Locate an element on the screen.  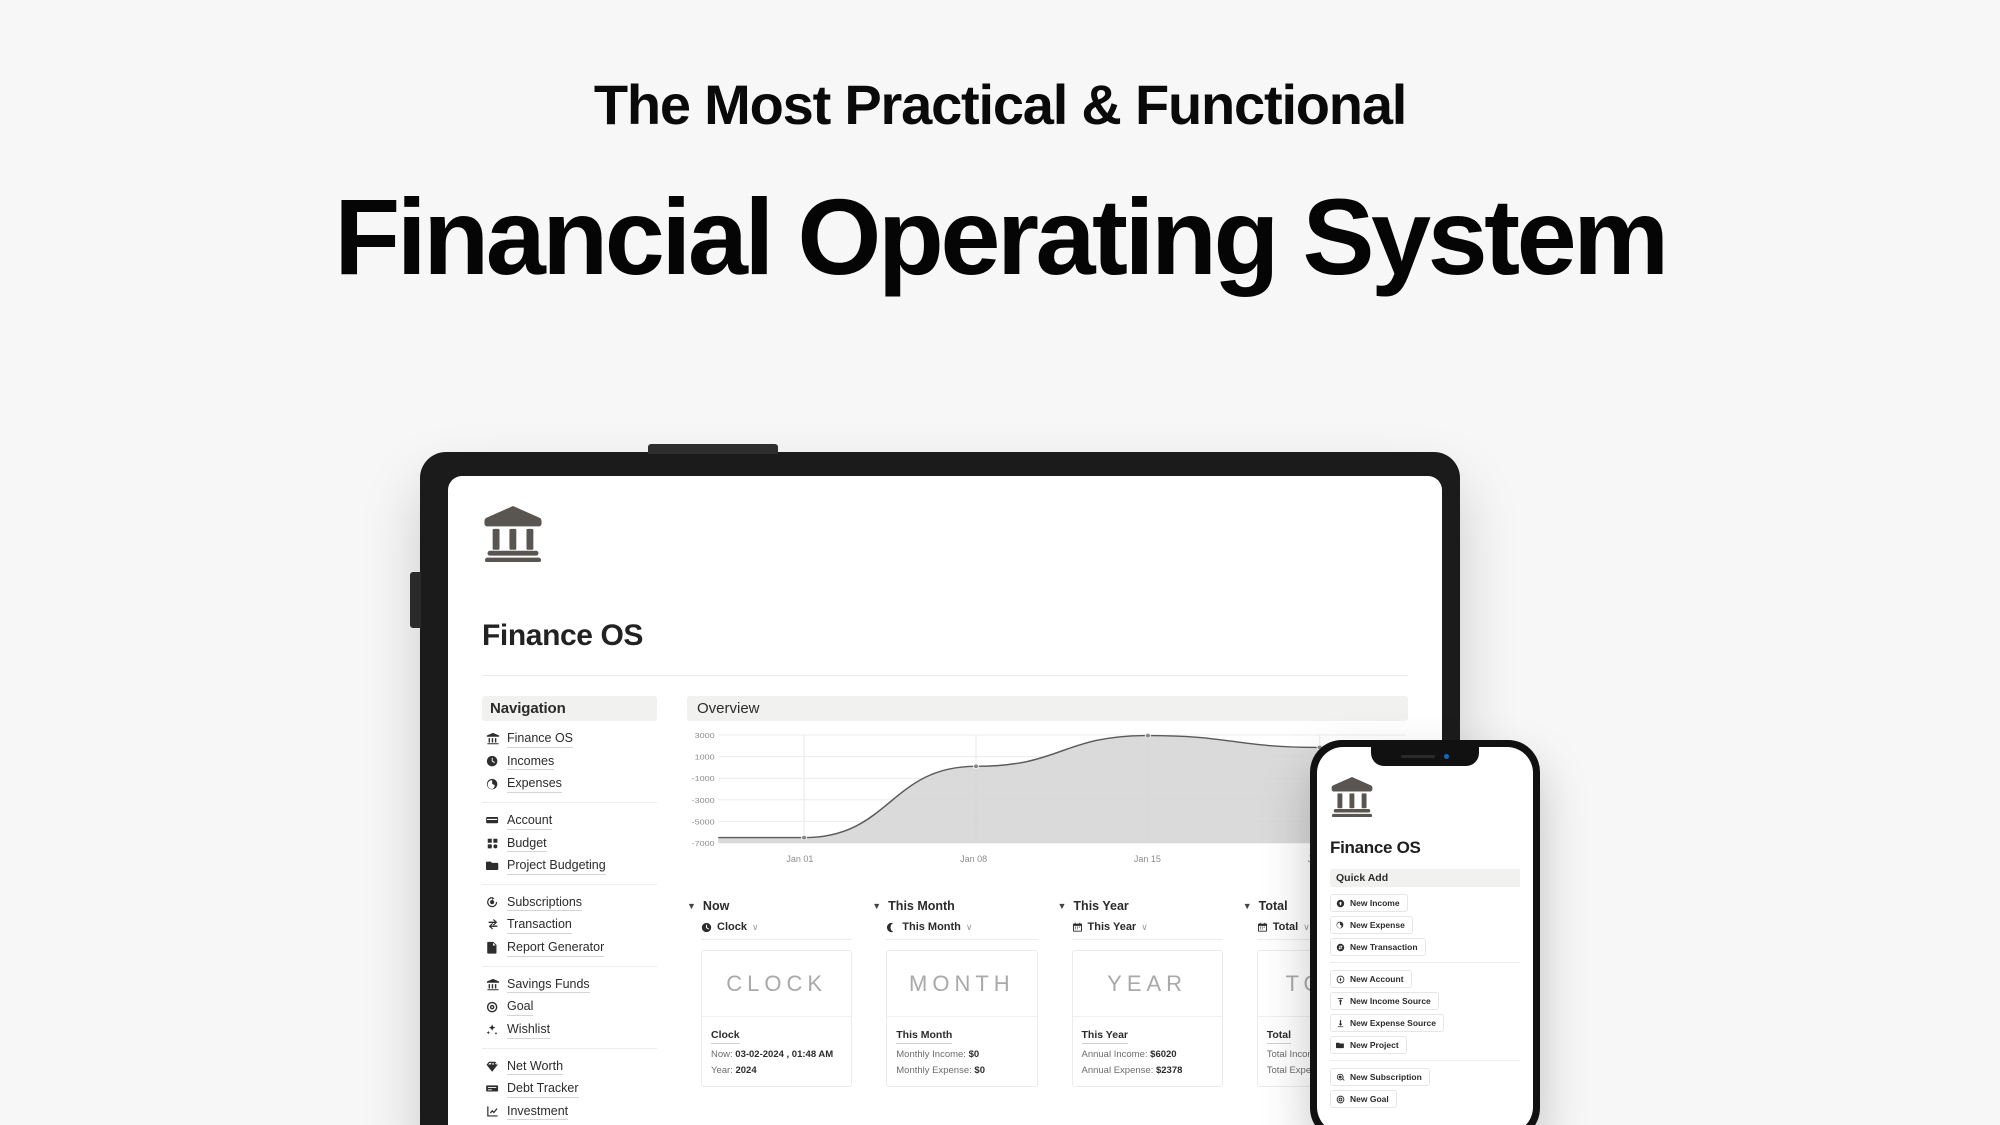
quick-add-new-income-button: New Income is located at coordinates (1369, 903).